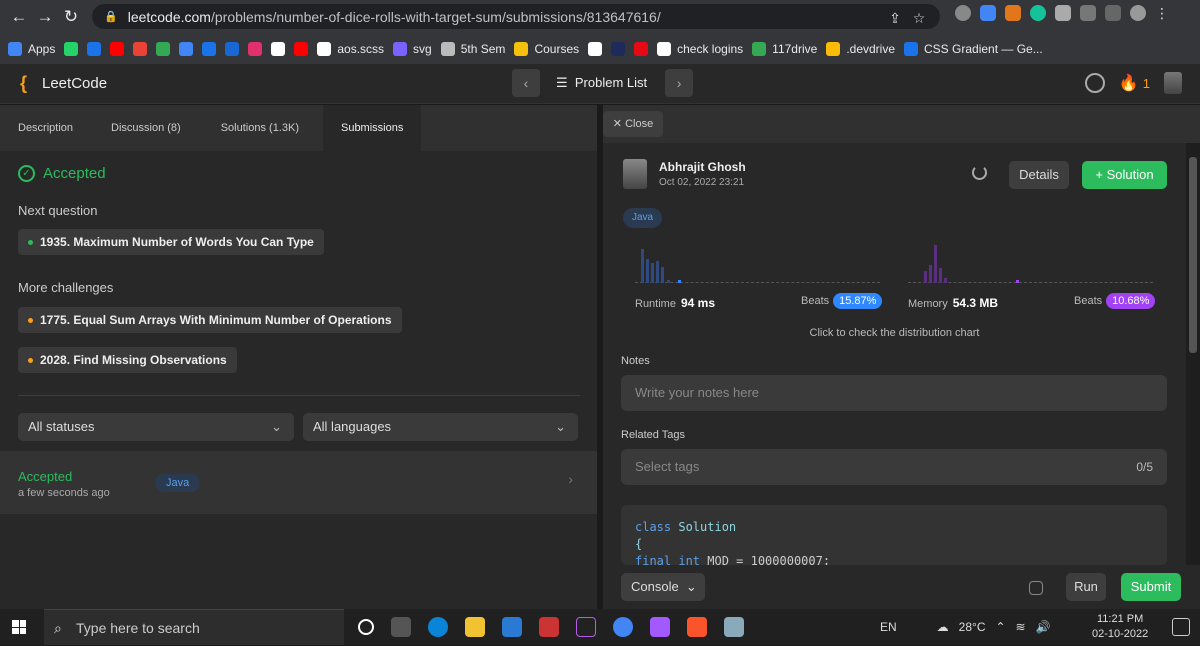 The height and width of the screenshot is (646, 1200). What do you see at coordinates (963, 13) in the screenshot?
I see `shield-extension-icon` at bounding box center [963, 13].